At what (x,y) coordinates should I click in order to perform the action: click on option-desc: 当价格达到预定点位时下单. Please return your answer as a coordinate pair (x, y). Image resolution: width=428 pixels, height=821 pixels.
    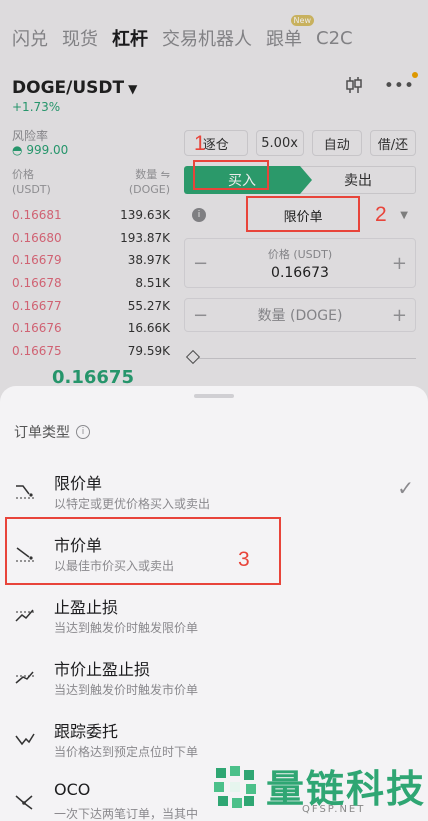
    Looking at the image, I should click on (126, 752).